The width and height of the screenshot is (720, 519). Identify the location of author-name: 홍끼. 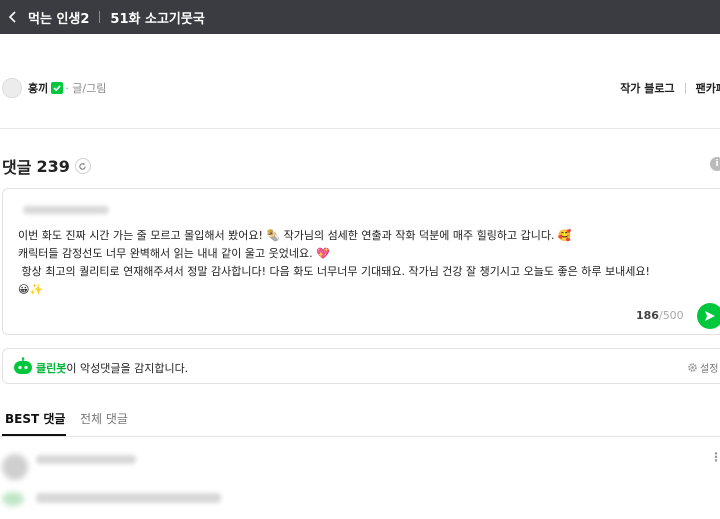
(38, 88).